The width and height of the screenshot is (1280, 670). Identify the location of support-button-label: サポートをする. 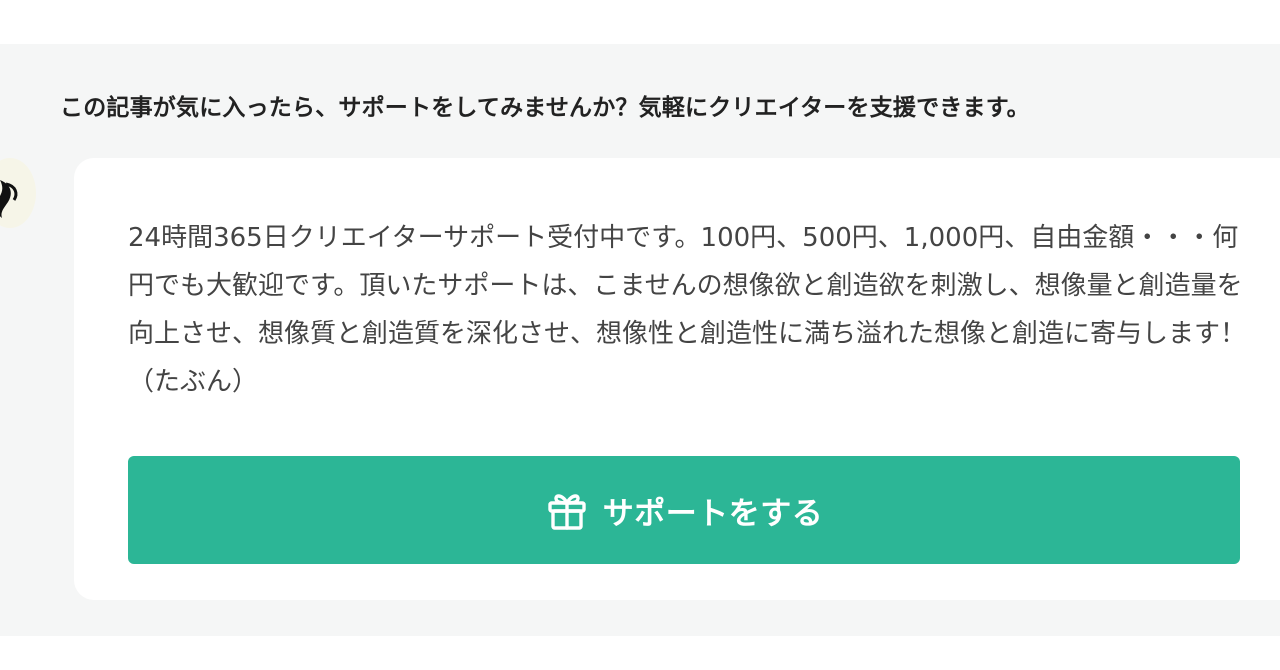
(713, 513).